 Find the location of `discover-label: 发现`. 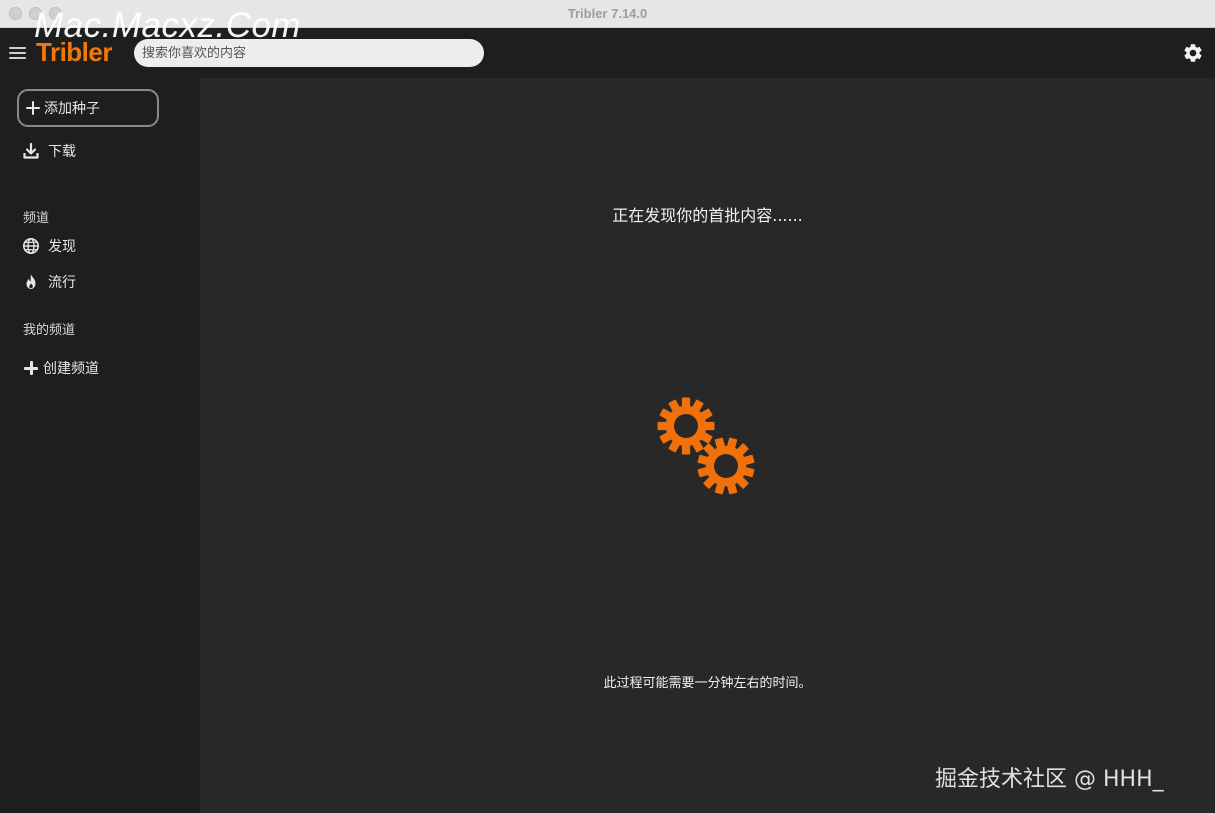

discover-label: 发现 is located at coordinates (62, 247).